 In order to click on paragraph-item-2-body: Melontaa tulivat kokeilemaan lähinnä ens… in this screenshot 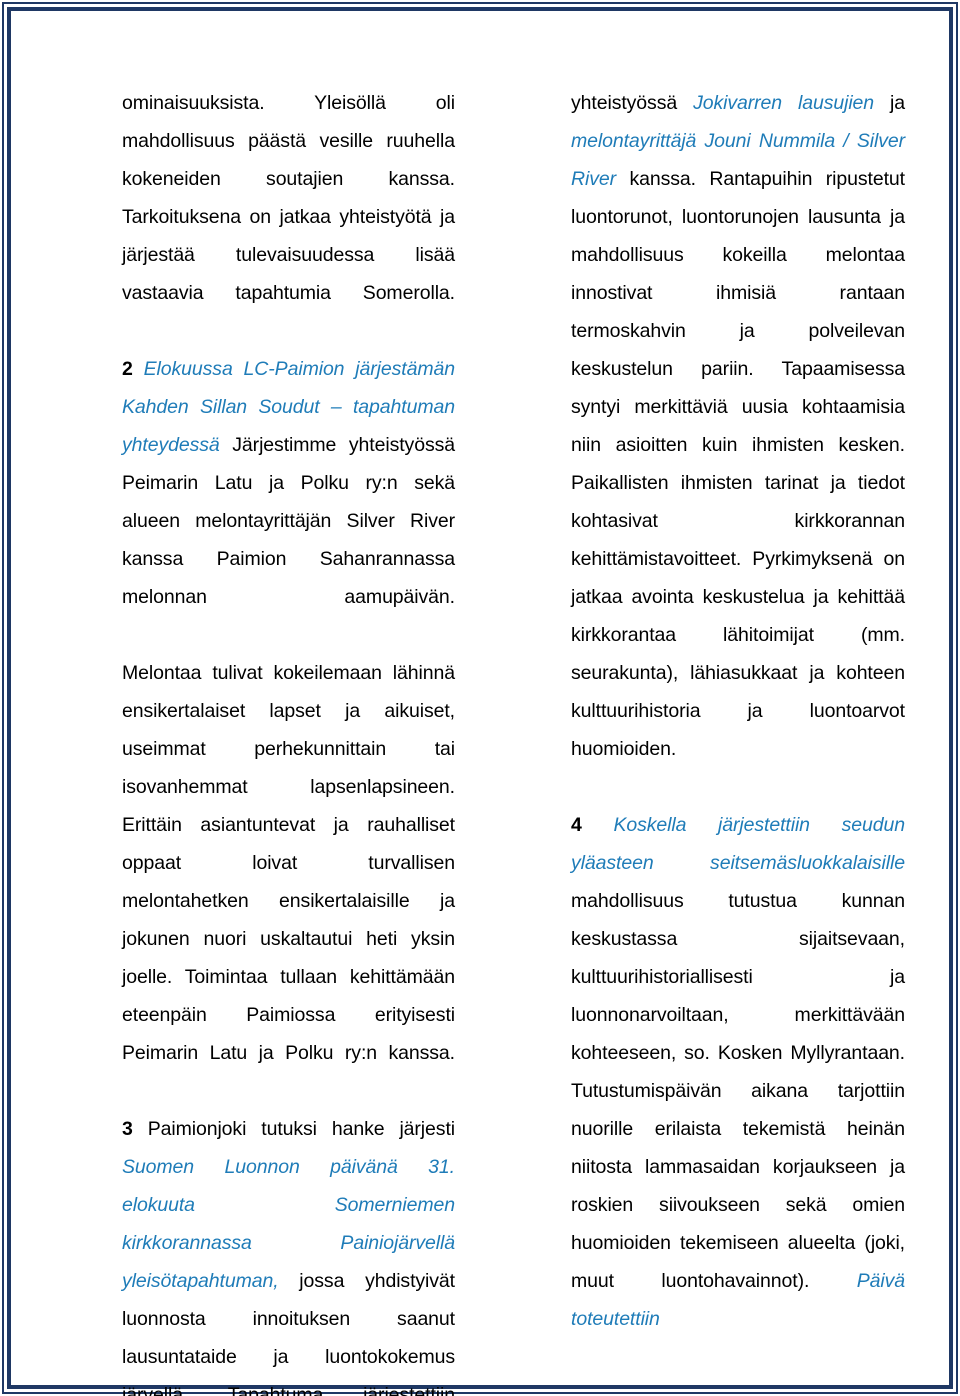, I will do `click(288, 882)`.